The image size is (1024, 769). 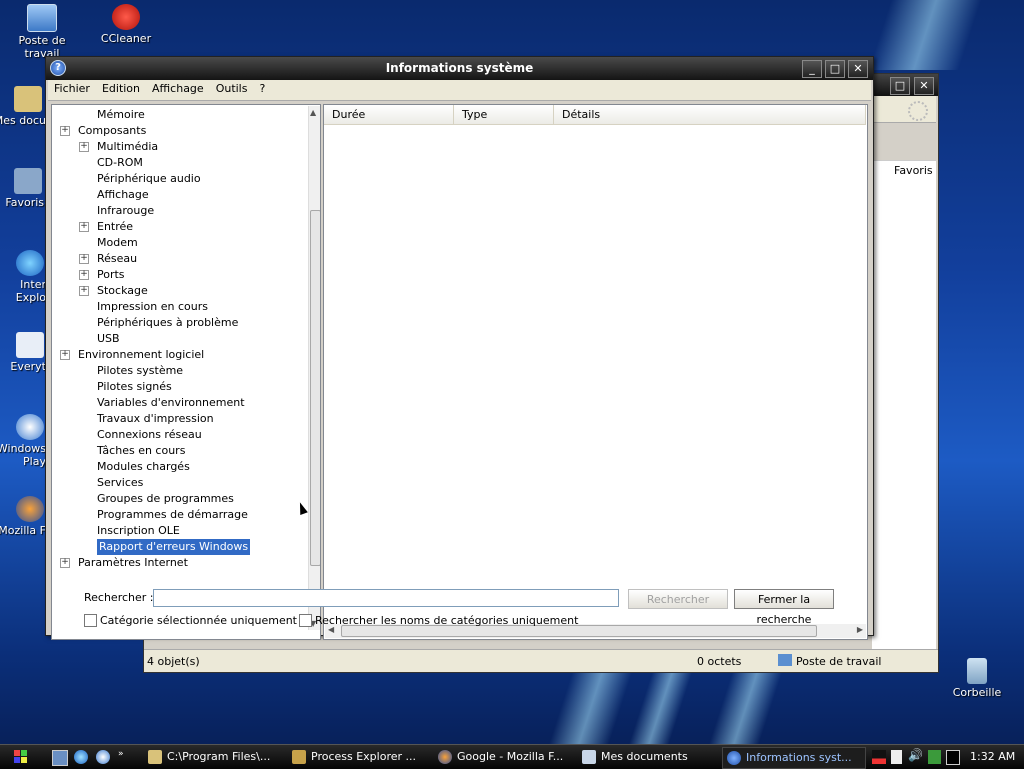 I want to click on column-header-type: Type, so click(x=504, y=115).